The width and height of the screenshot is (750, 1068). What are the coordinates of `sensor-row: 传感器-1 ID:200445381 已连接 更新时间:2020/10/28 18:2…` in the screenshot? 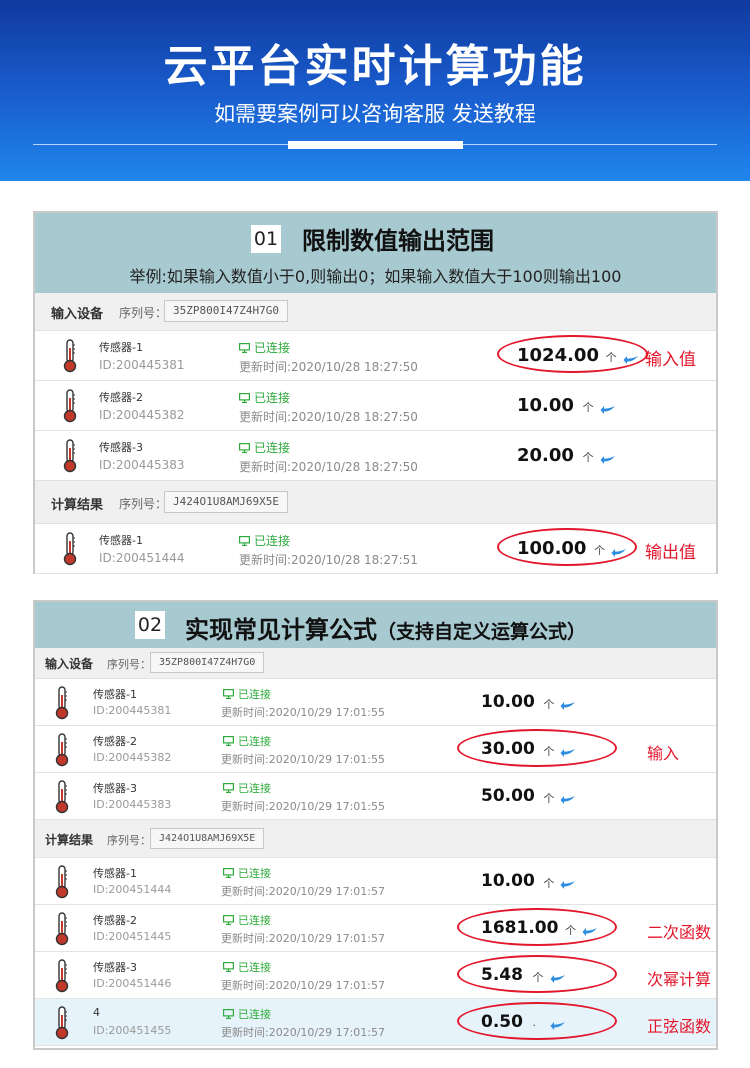 It's located at (375, 356).